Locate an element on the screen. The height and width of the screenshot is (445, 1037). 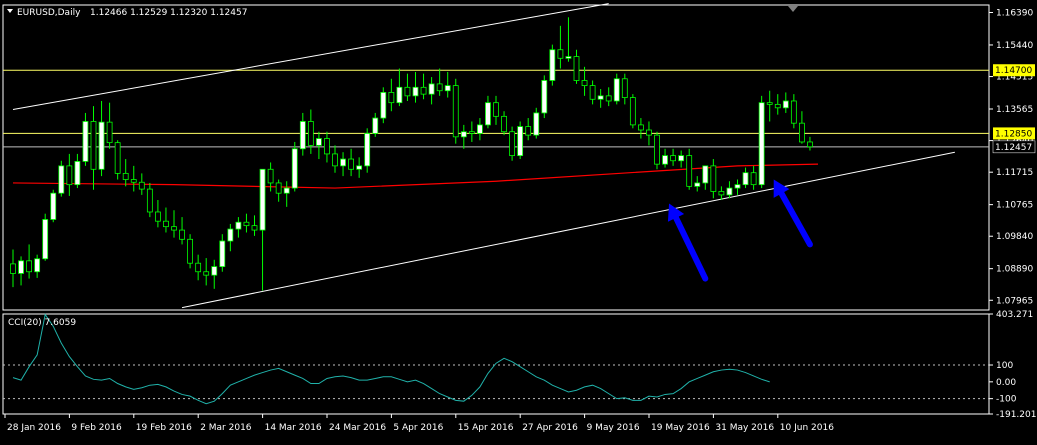
level-label: 1.12850 is located at coordinates (1013, 134).